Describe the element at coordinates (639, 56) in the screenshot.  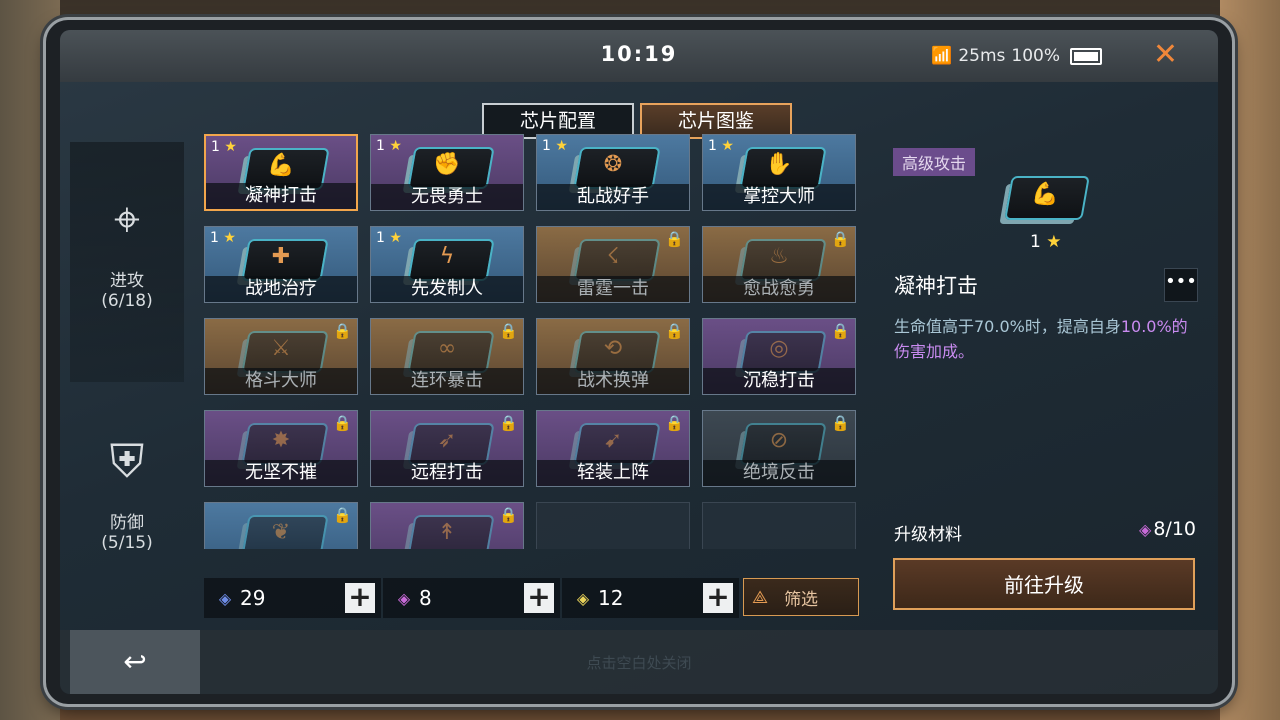
I see `status-bar: 10:19 📶 25ms 100% ✕` at that location.